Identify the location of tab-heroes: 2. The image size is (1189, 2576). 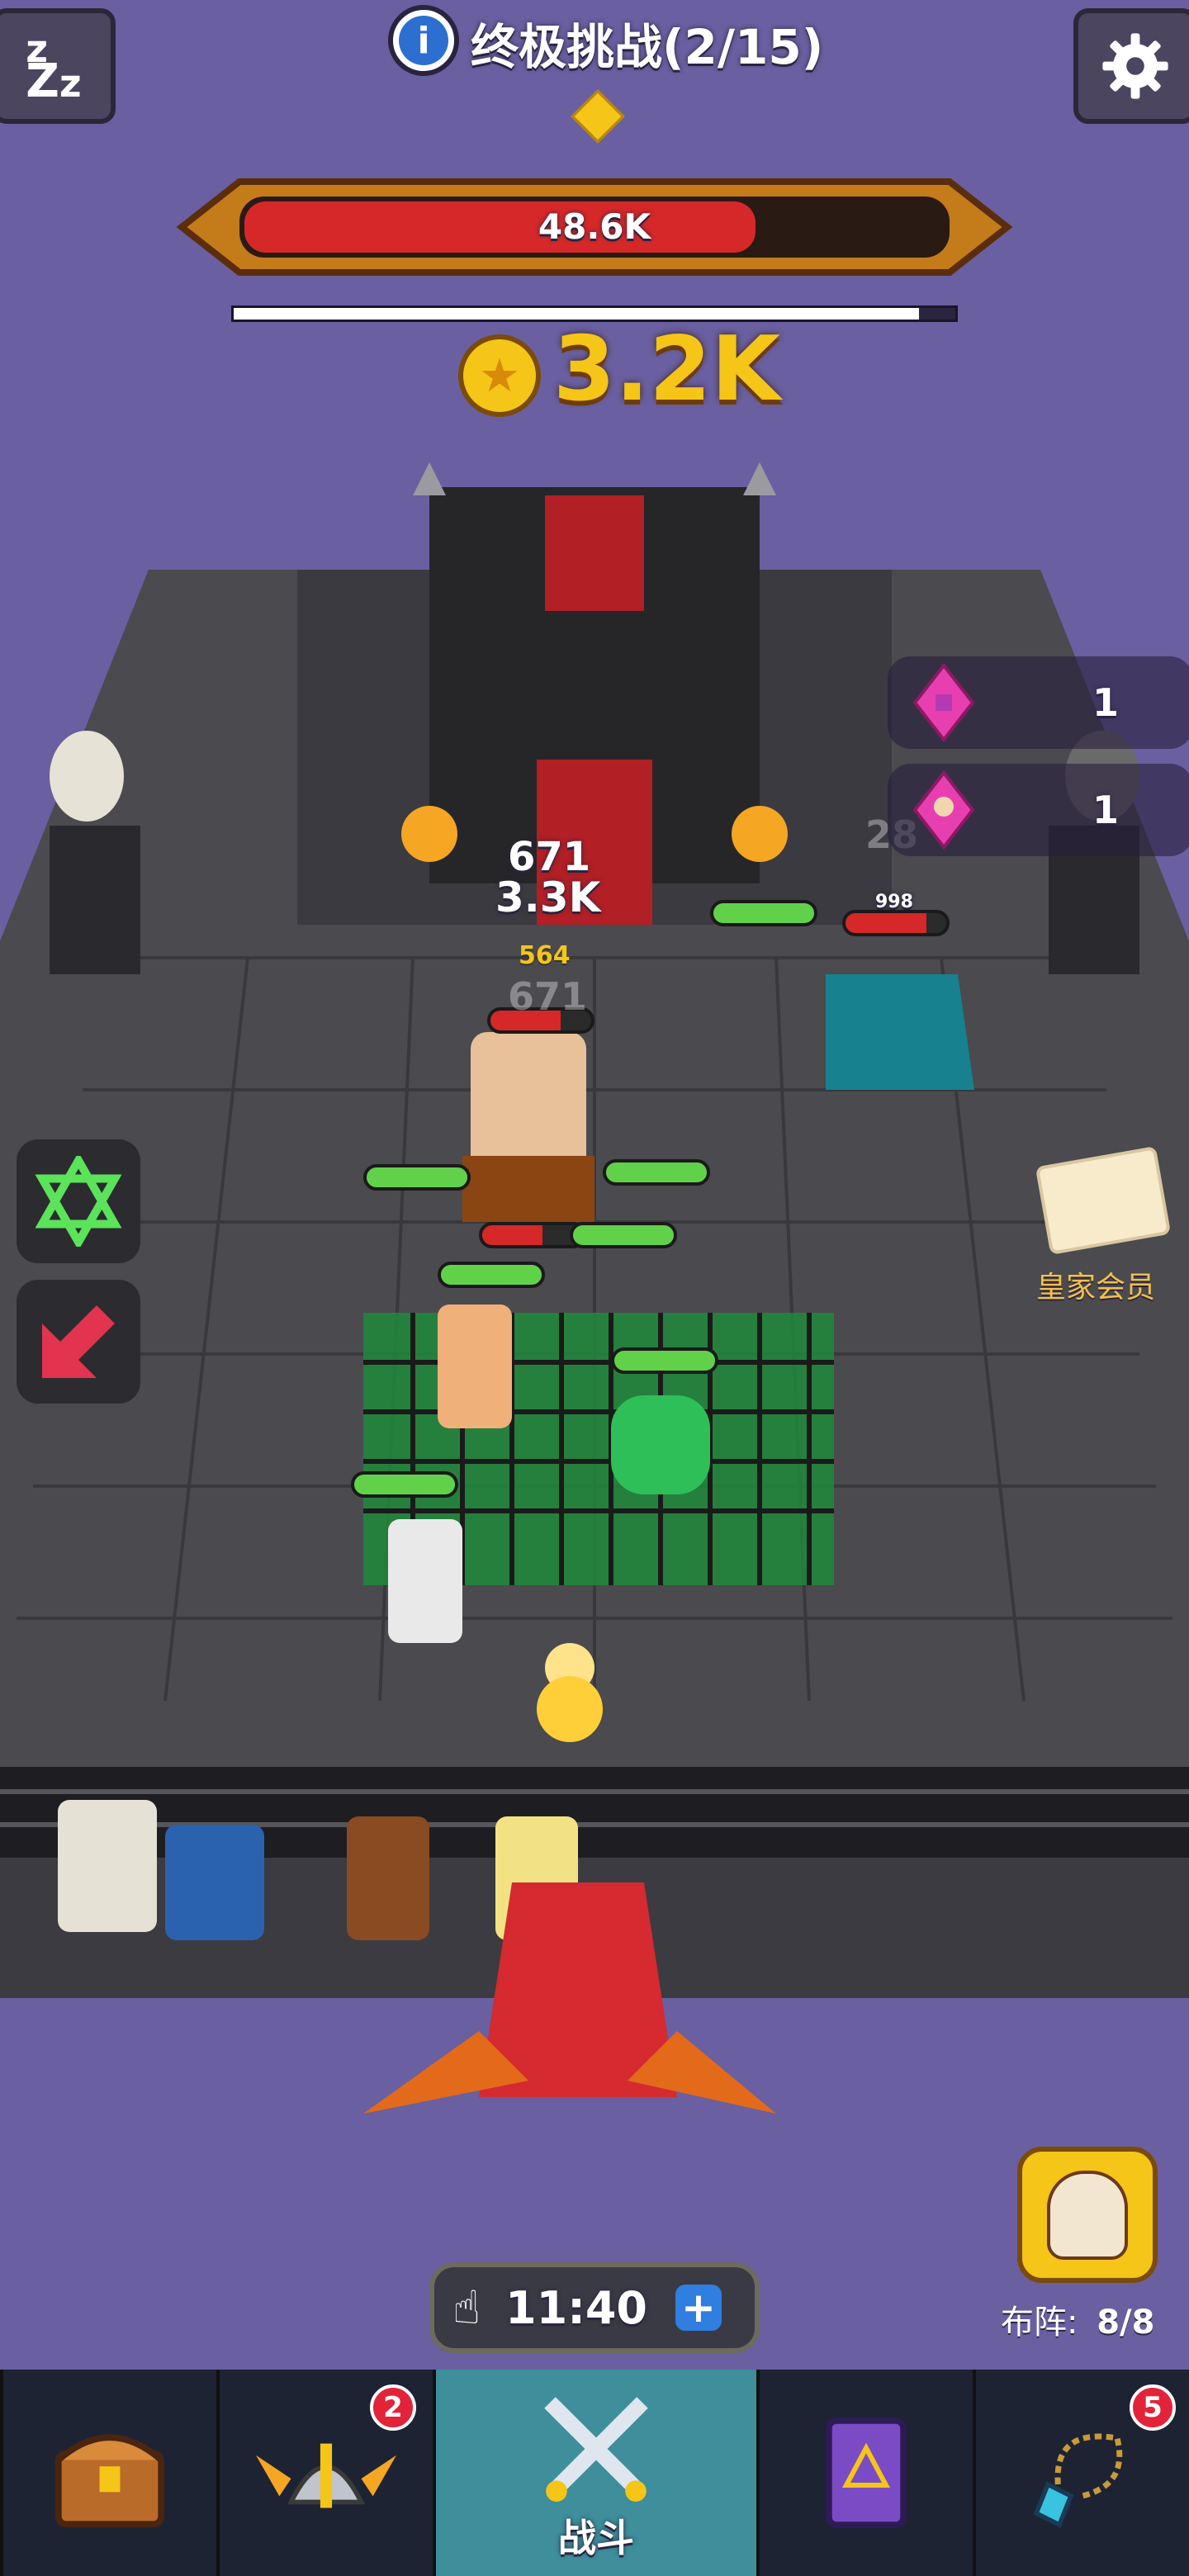
(324, 2473).